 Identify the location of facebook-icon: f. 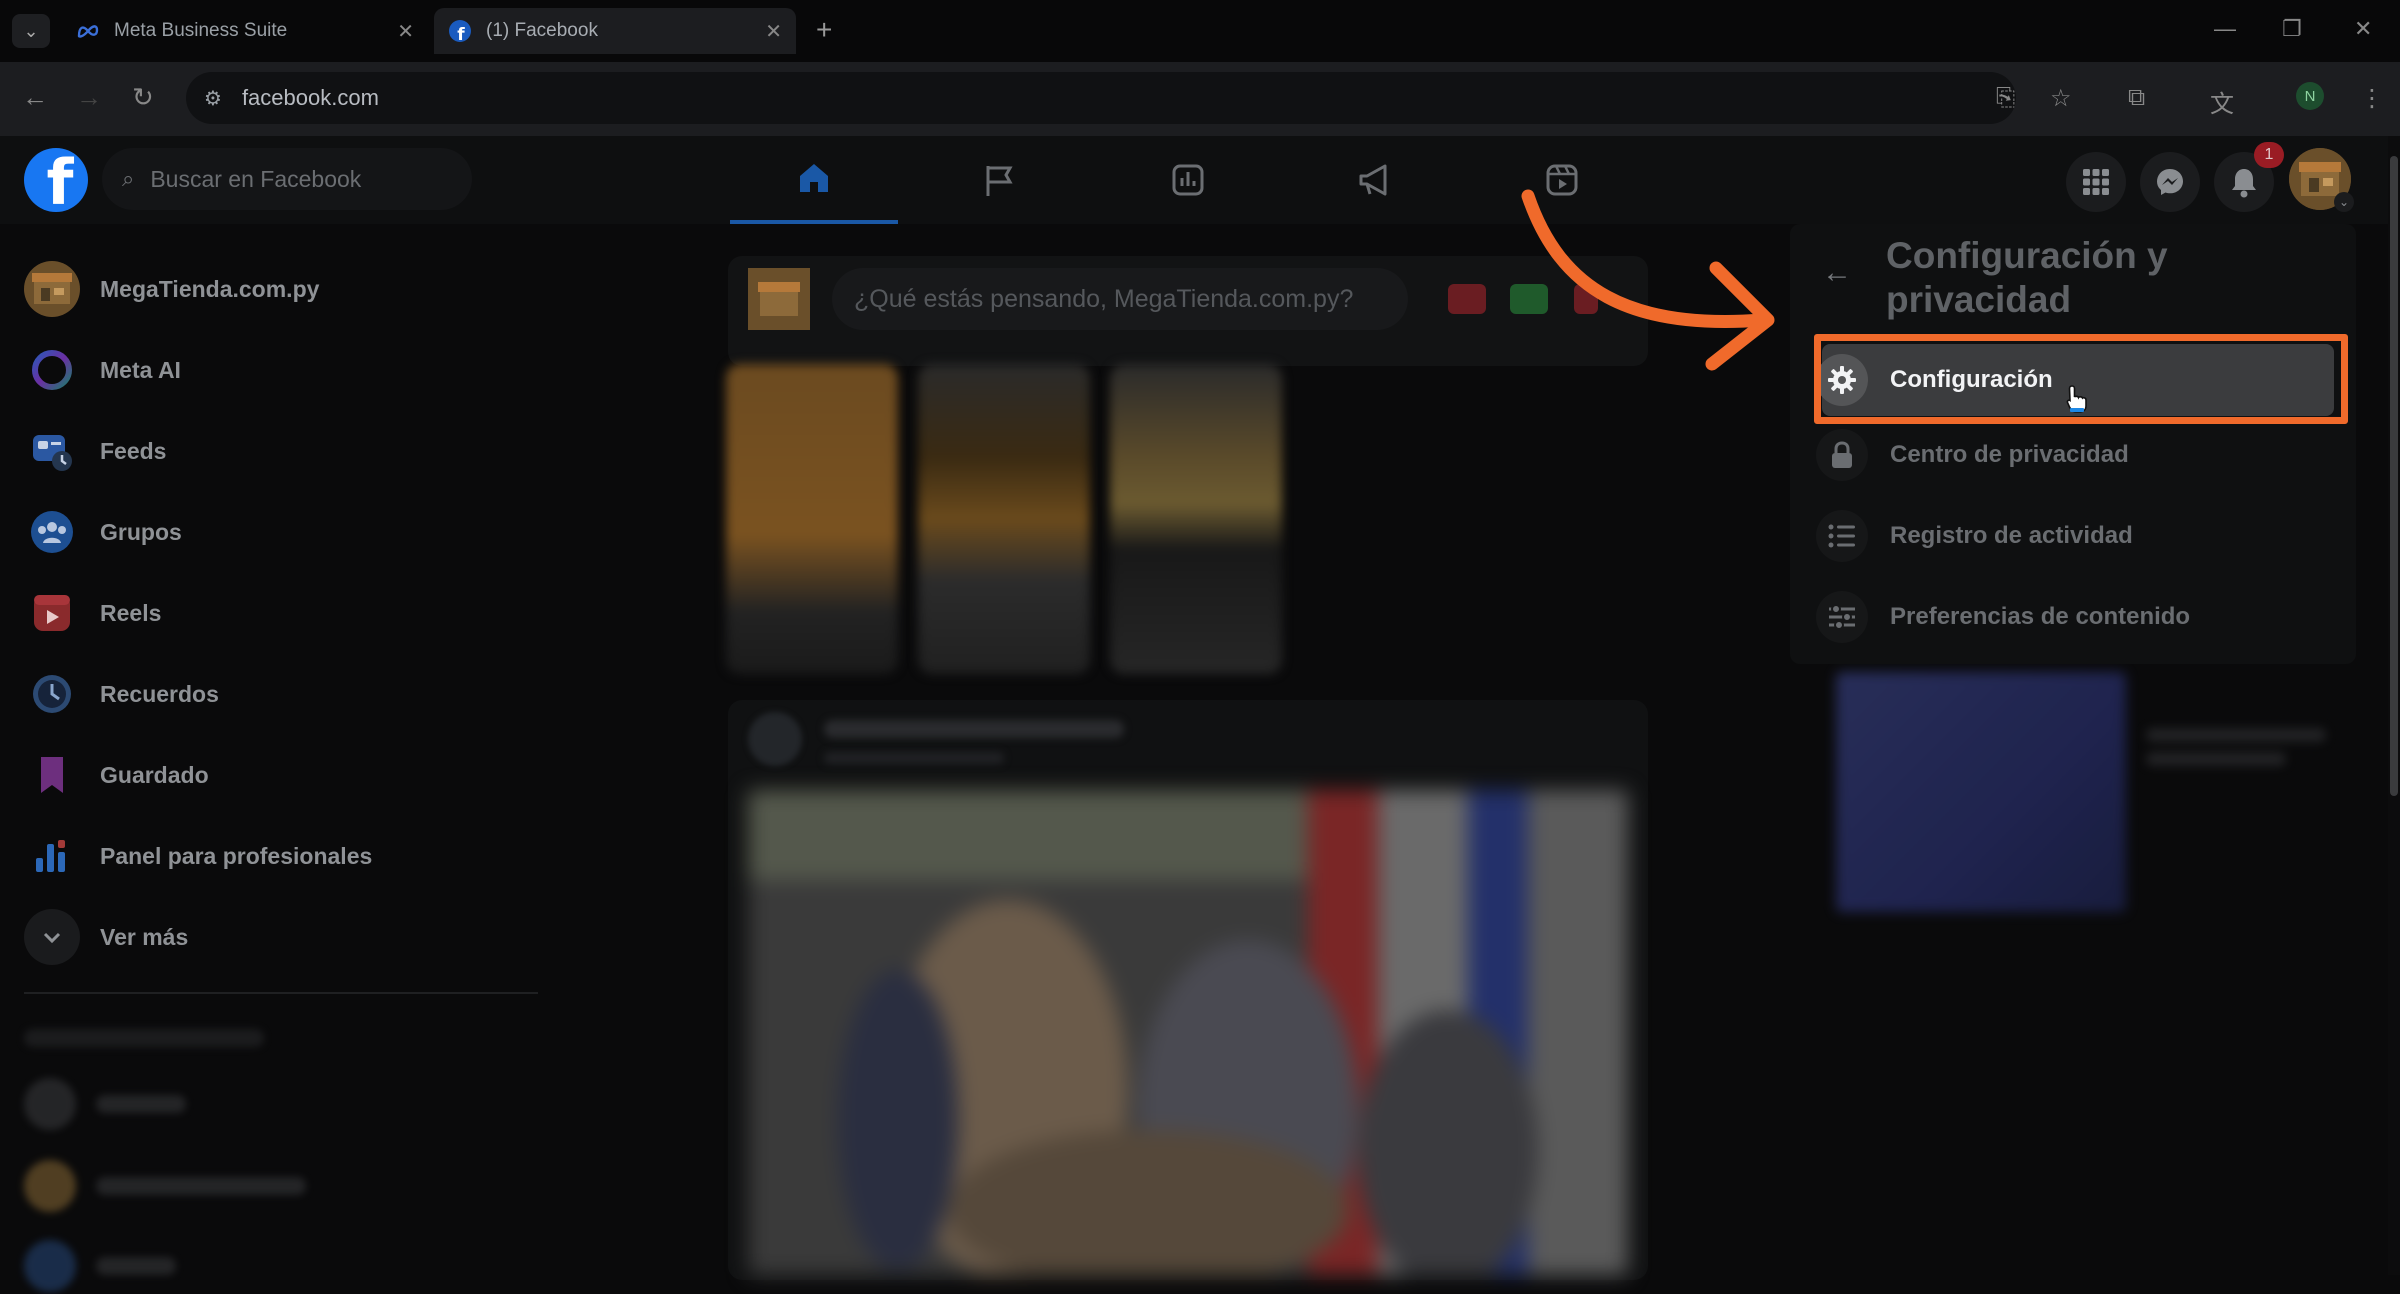
(460, 31).